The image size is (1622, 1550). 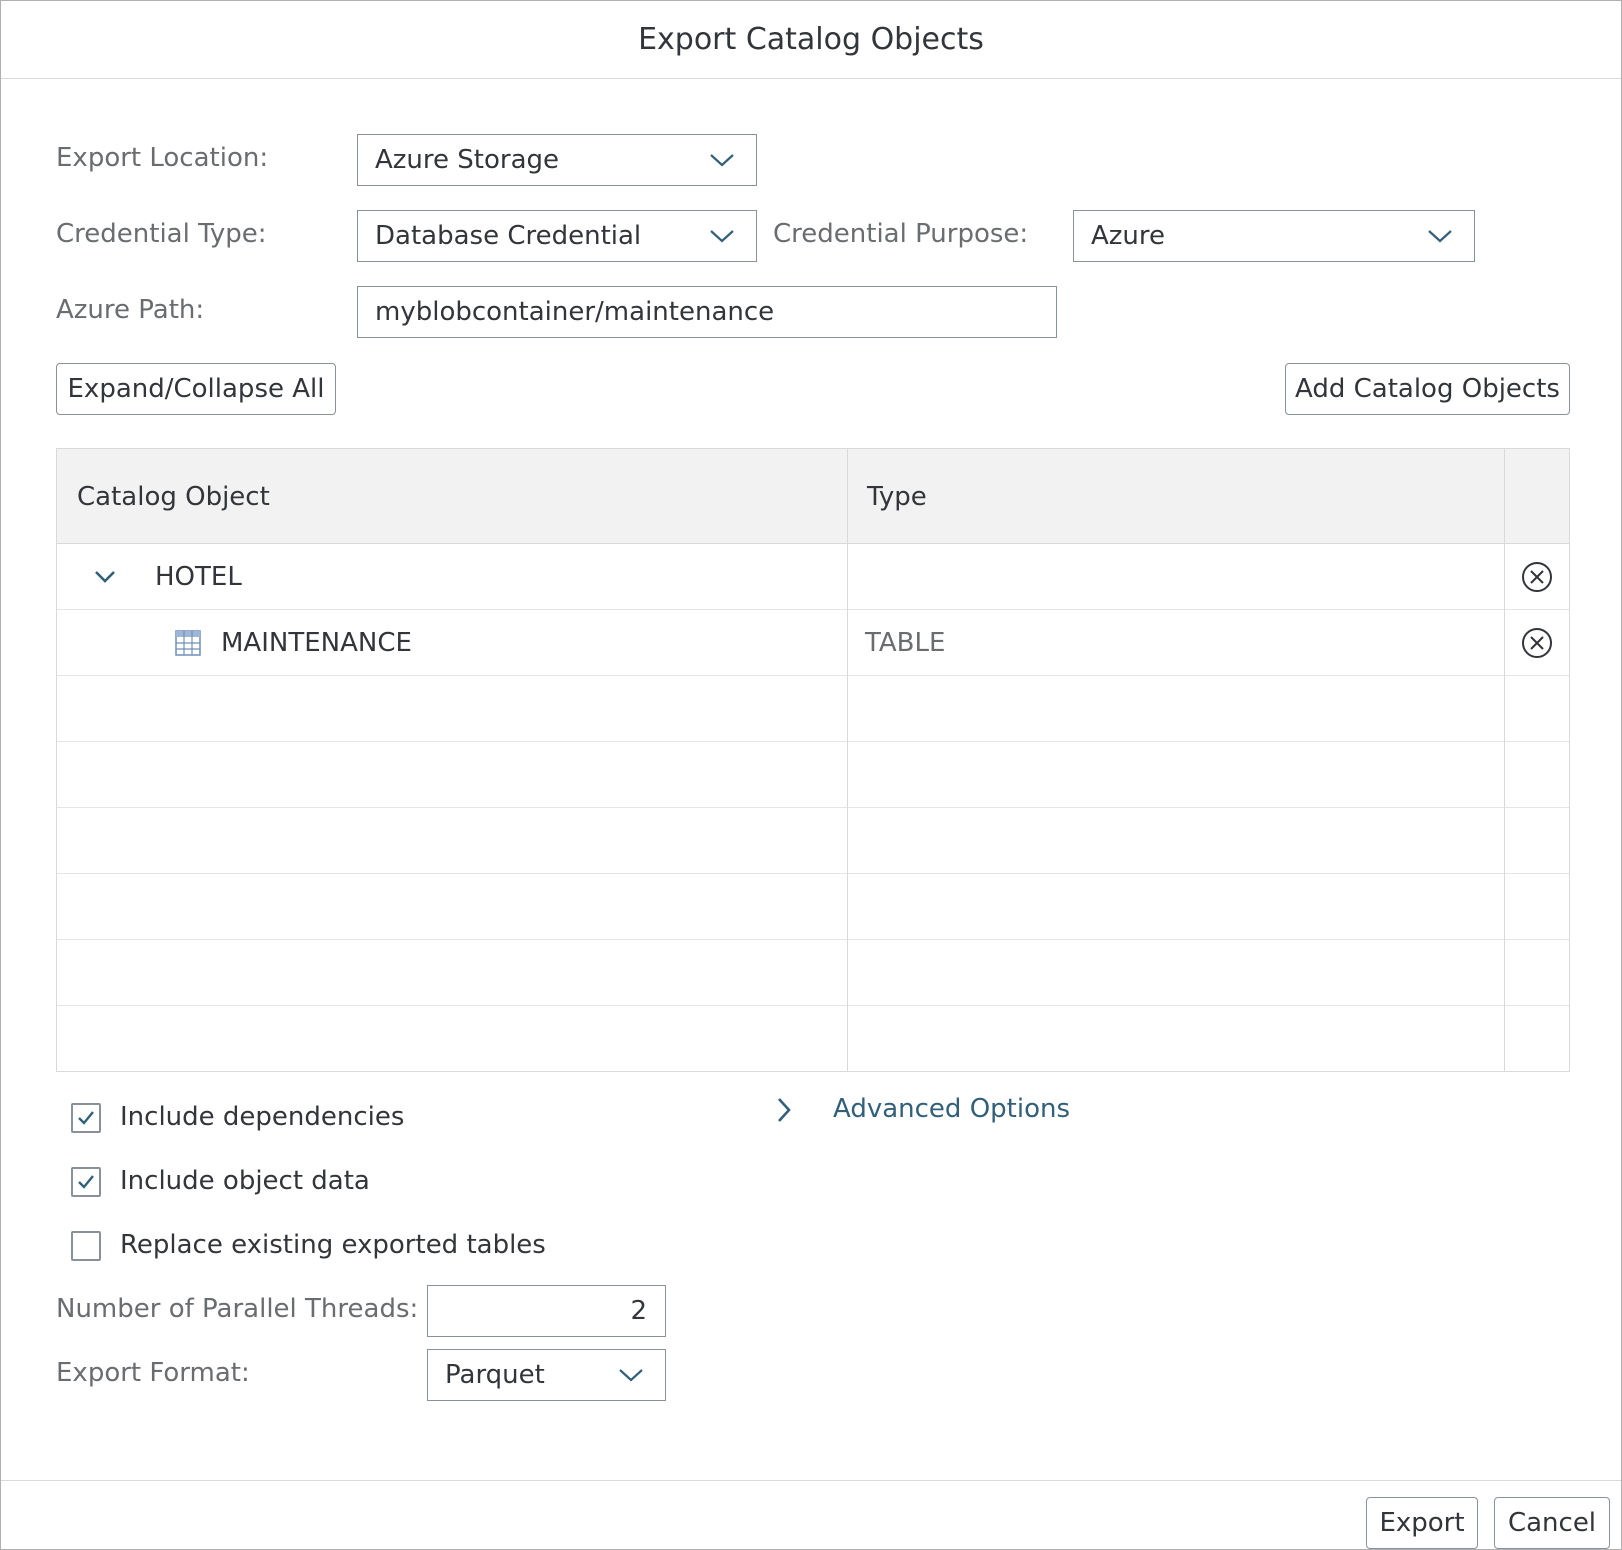 I want to click on row-object-name: MAINTENANCE, so click(x=316, y=642).